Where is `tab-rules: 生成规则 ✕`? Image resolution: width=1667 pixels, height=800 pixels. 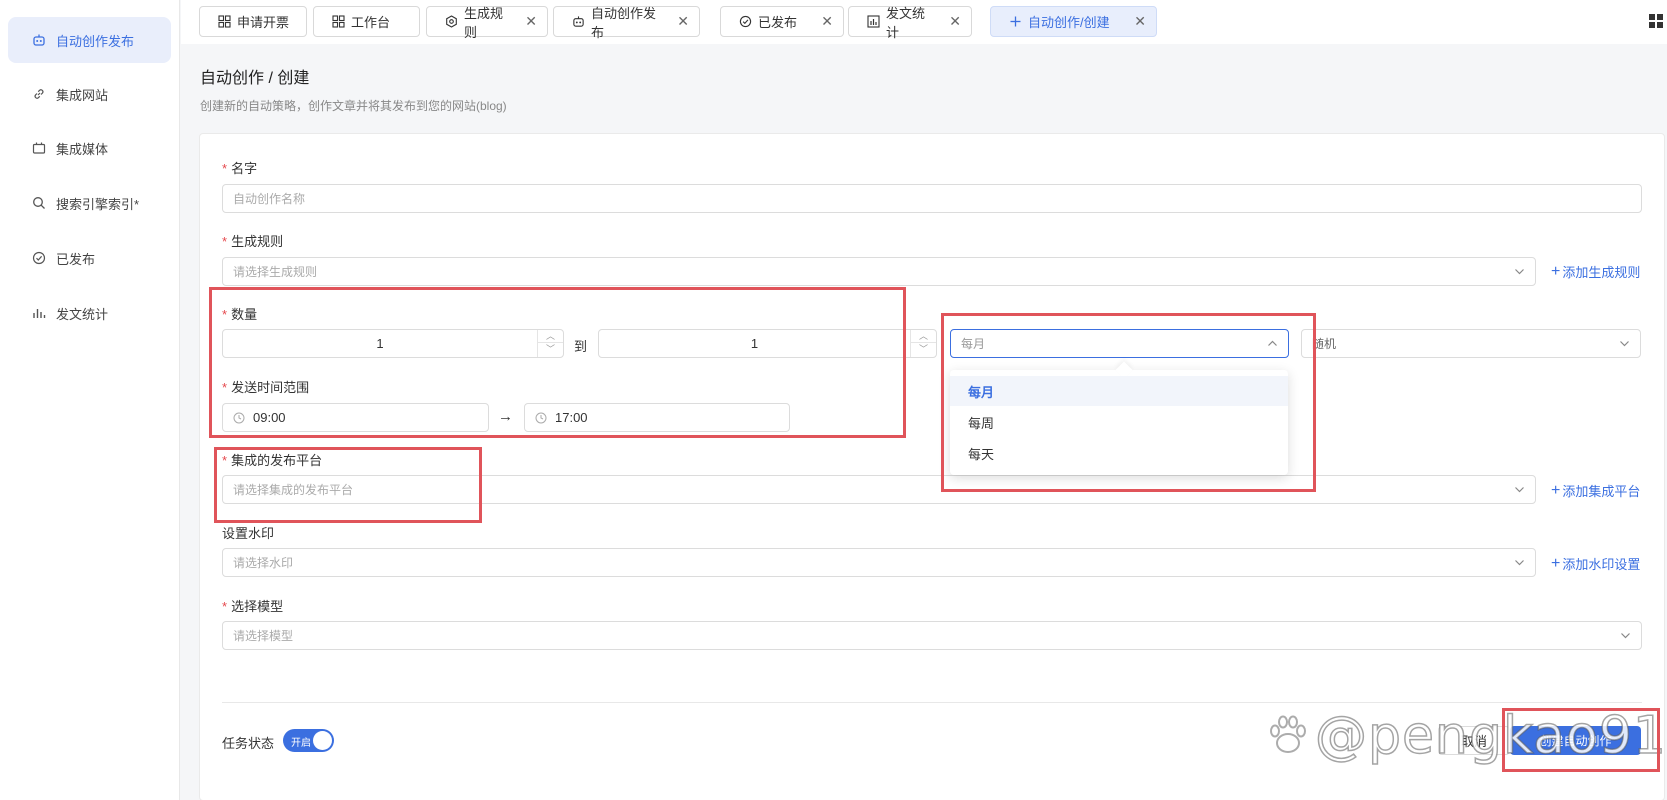
tab-rules: 生成规则 ✕ is located at coordinates (487, 23).